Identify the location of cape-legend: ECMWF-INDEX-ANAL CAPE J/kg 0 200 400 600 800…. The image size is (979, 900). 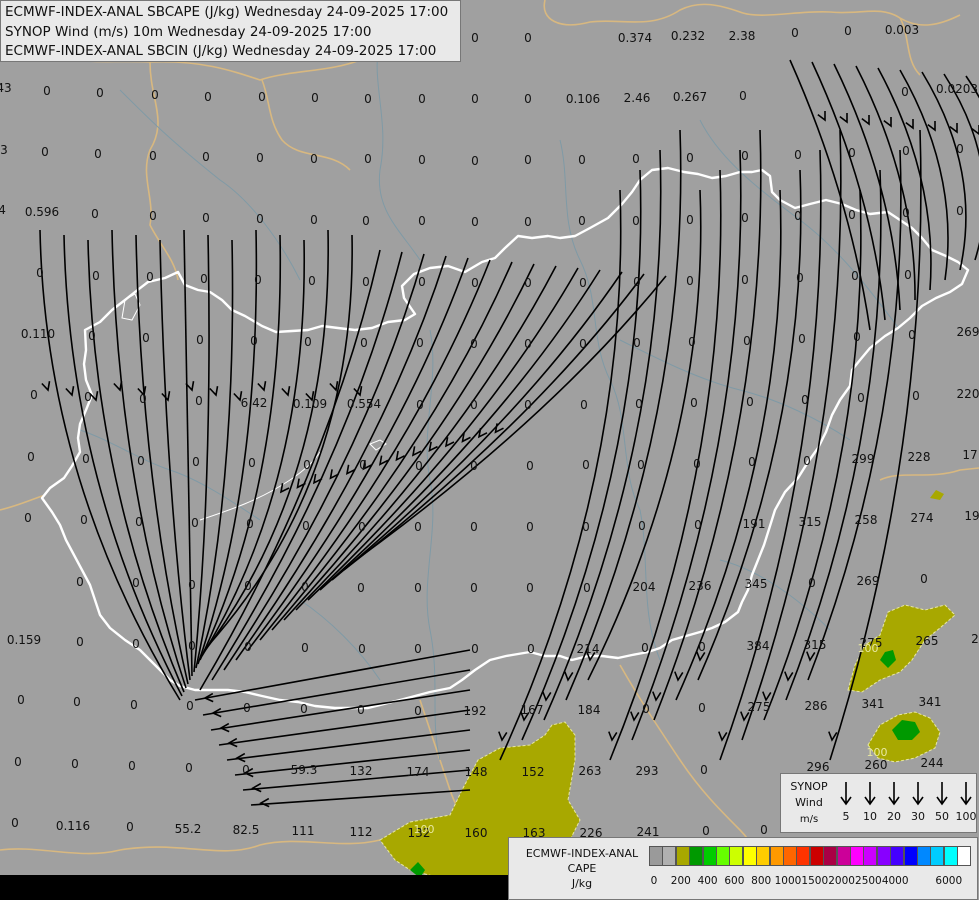
(743, 868).